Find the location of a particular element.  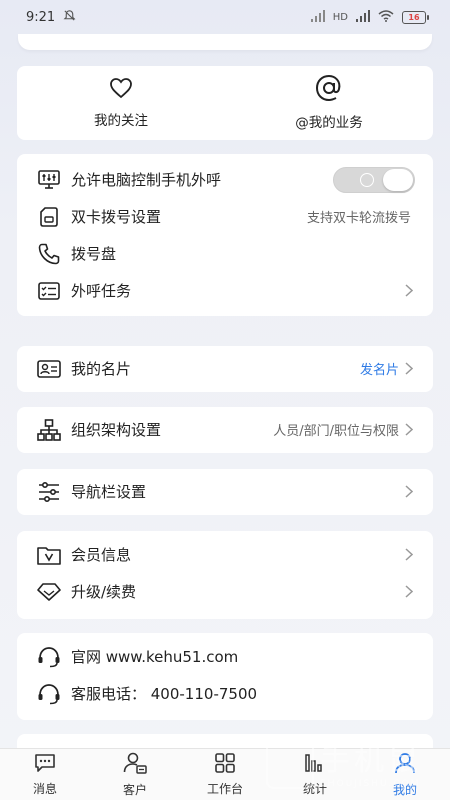

dialpad-row: 拨号盘 is located at coordinates (225, 253).